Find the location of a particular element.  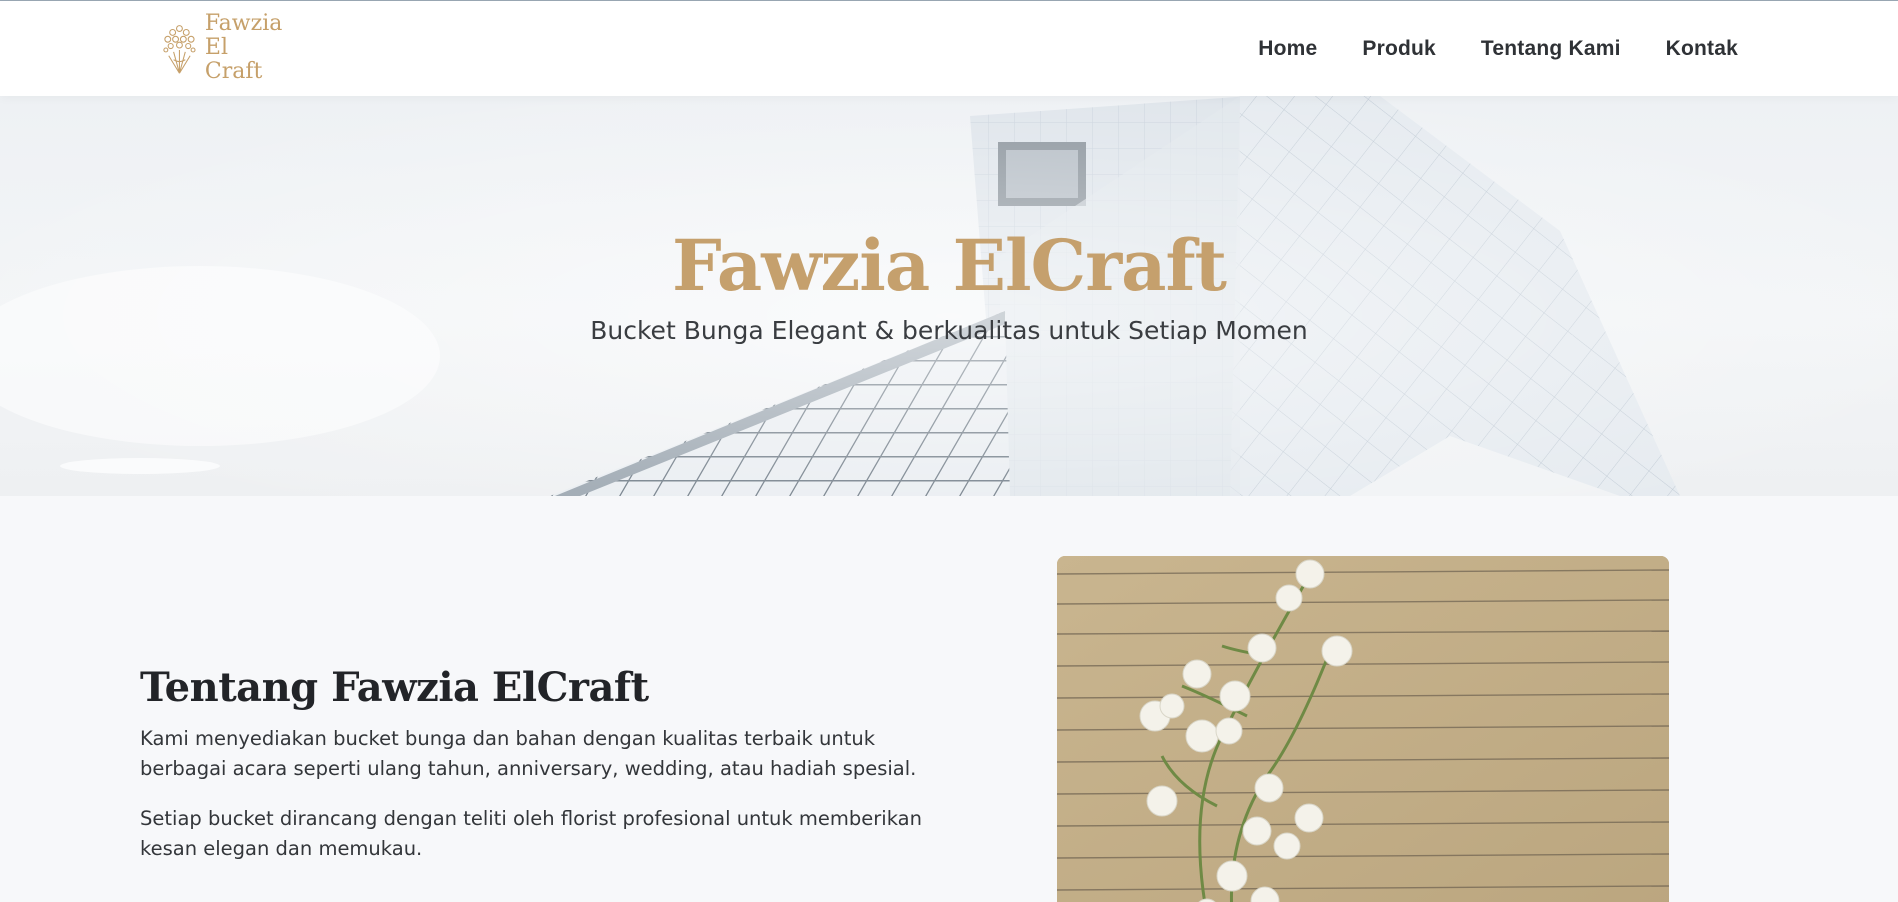

main-nav: Home Produk Tentang Kami Kontak is located at coordinates (1475, 48).